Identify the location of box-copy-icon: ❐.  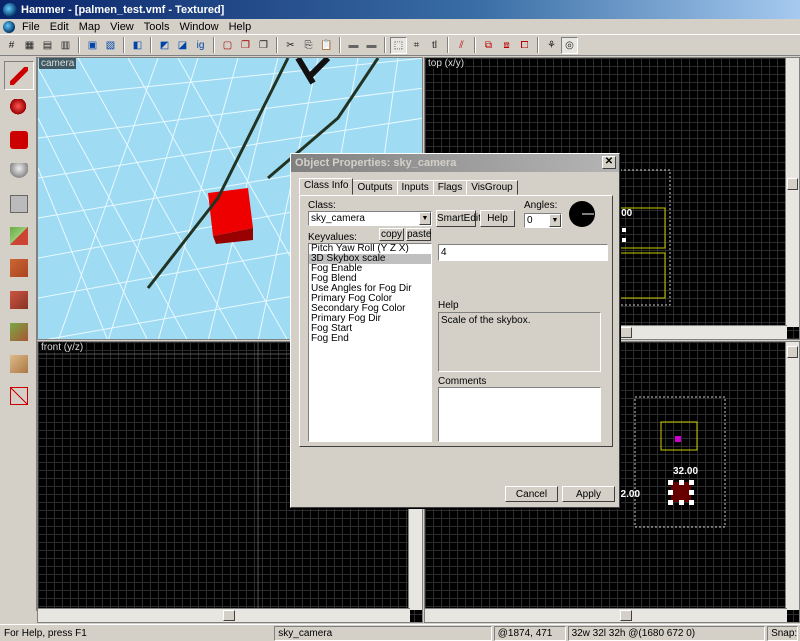
(245, 45).